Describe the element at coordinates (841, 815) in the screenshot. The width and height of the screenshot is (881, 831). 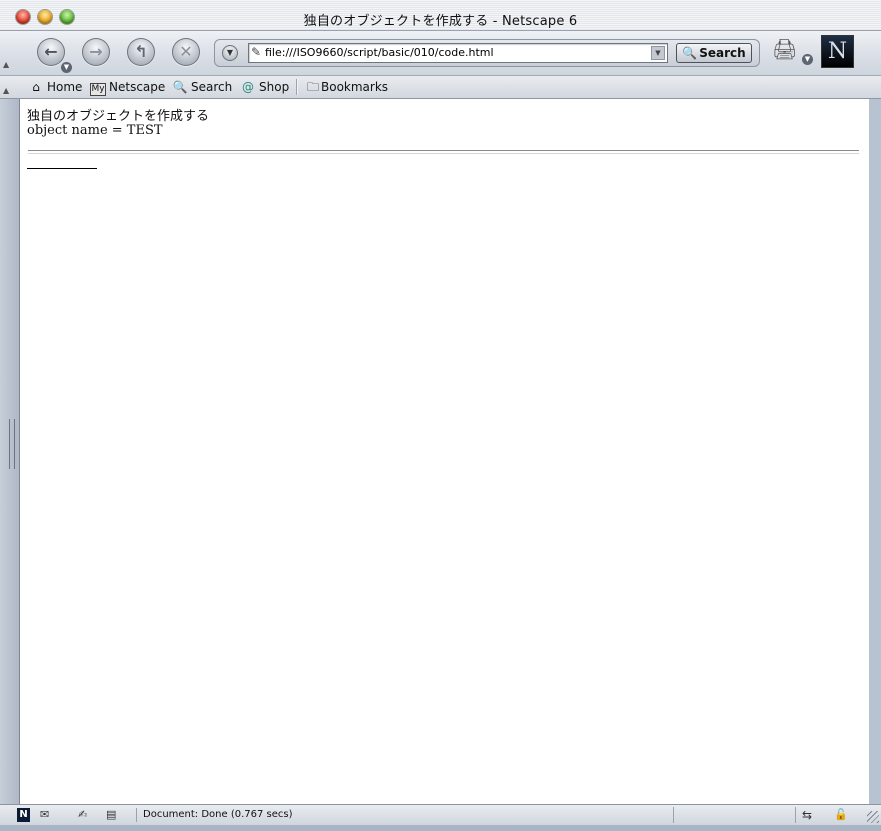
I see `security-lock-icon: 🔓` at that location.